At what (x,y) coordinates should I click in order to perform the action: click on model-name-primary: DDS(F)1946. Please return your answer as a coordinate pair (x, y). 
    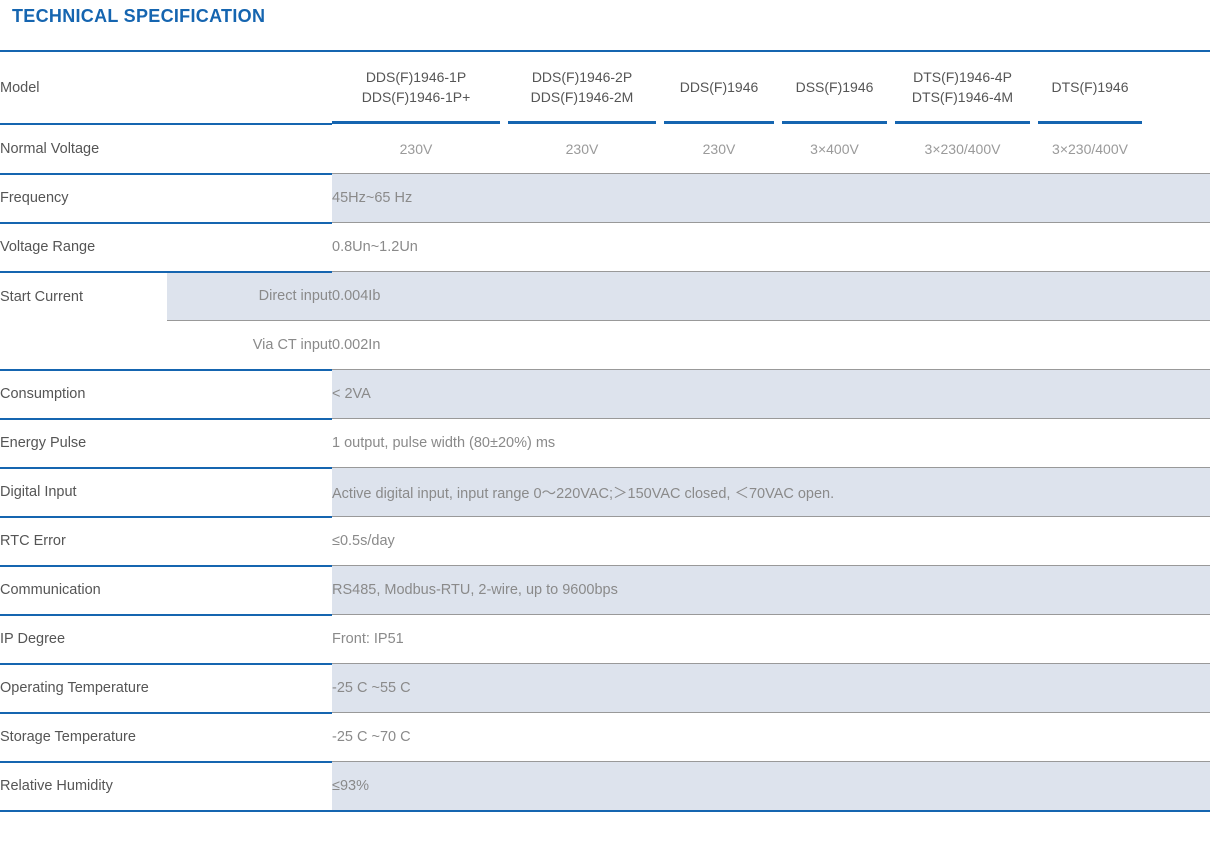
    Looking at the image, I should click on (719, 86).